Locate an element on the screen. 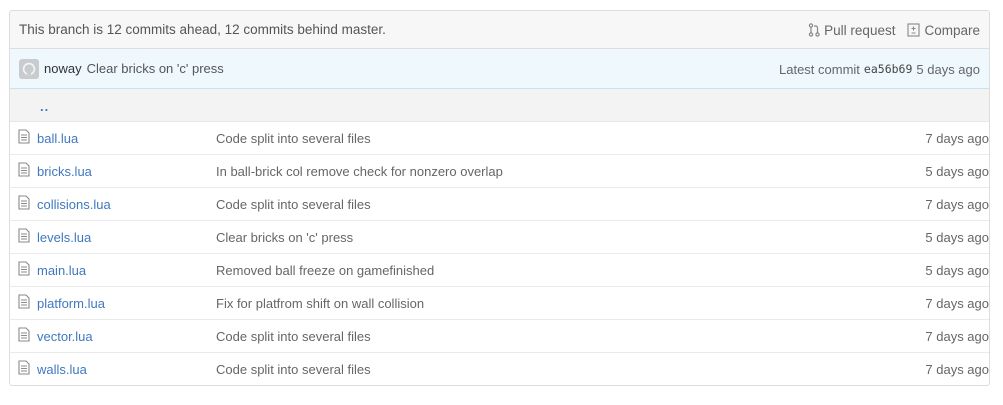 Image resolution: width=1003 pixels, height=405 pixels. compare-label: Compare is located at coordinates (952, 30).